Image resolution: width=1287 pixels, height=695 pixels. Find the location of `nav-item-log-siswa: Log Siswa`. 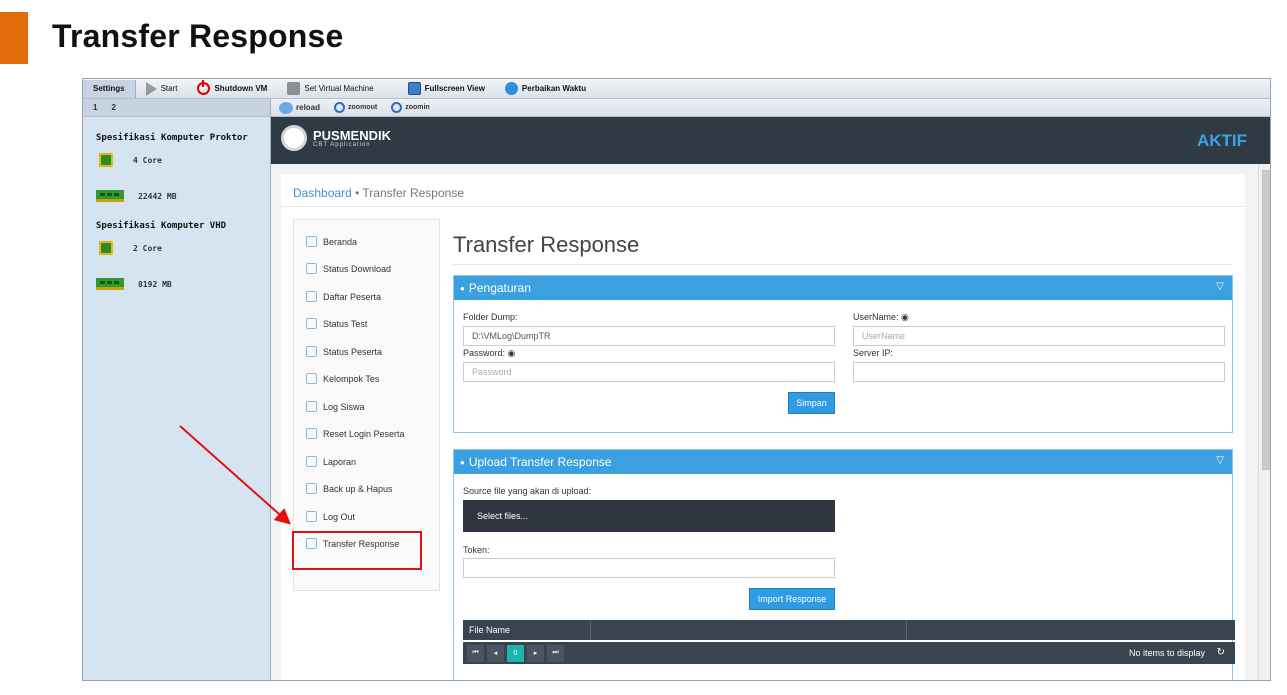

nav-item-log-siswa: Log Siswa is located at coordinates (335, 406).